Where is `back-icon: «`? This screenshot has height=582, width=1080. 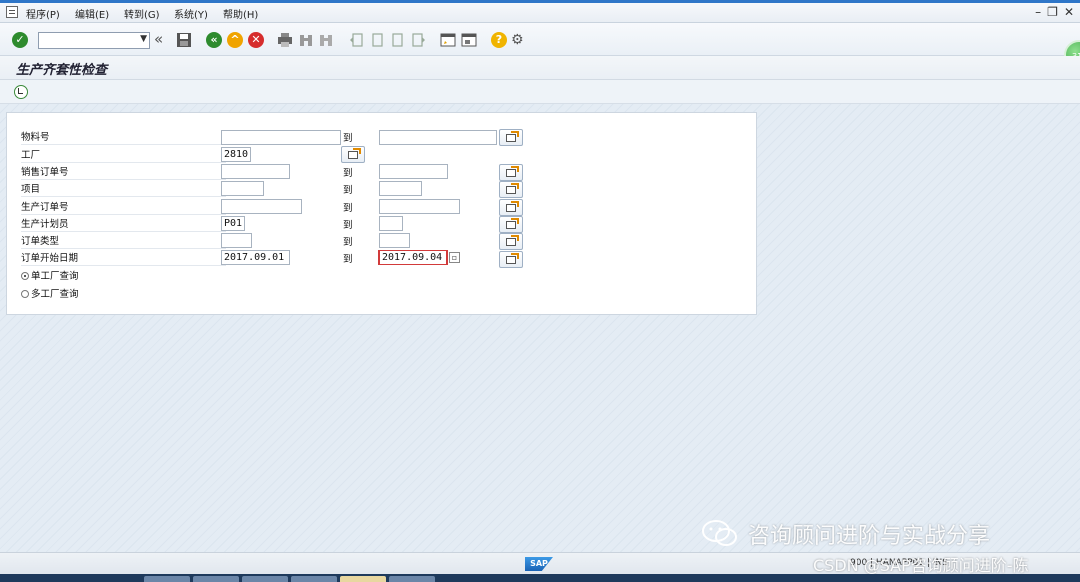 back-icon: « is located at coordinates (214, 40).